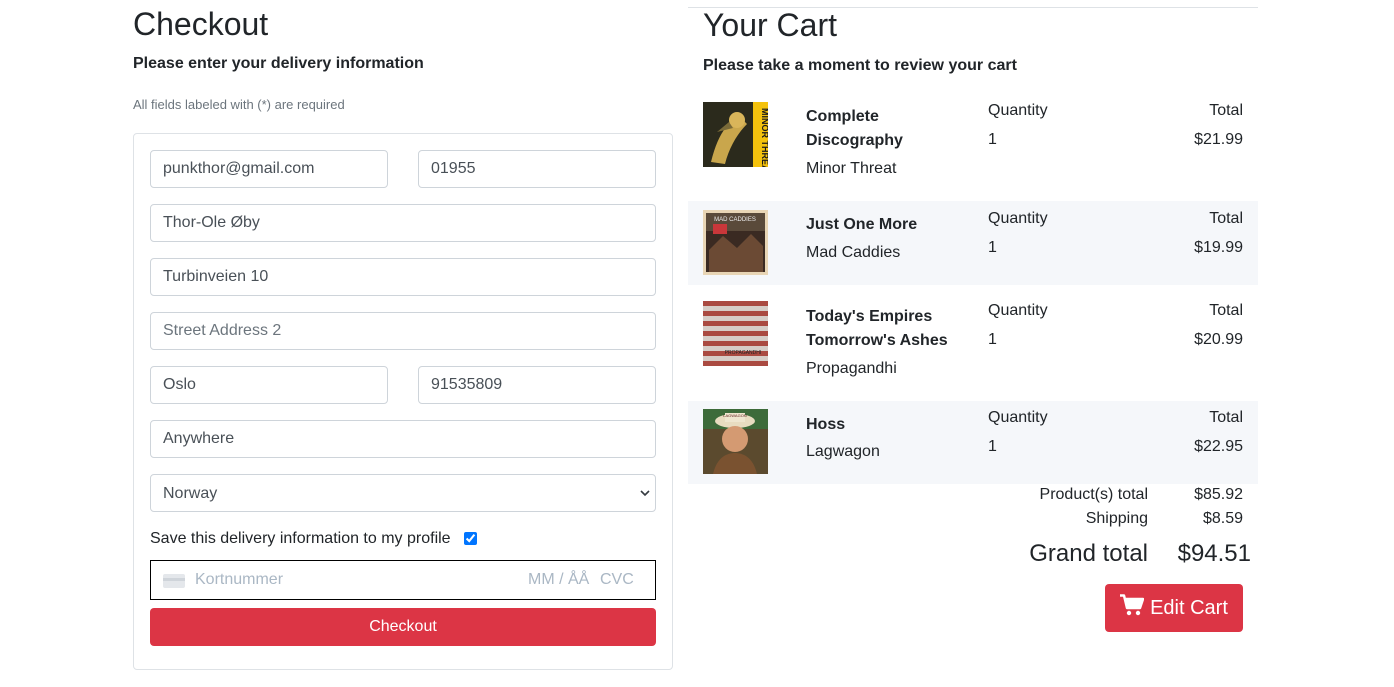 Image resolution: width=1394 pixels, height=687 pixels. What do you see at coordinates (843, 451) in the screenshot?
I see `item-artist: Lagwagon` at bounding box center [843, 451].